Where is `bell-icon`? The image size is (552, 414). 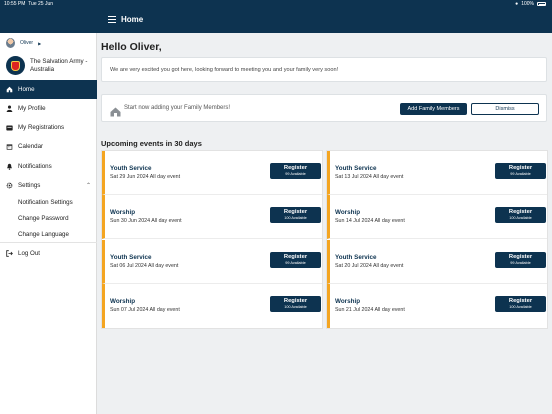 bell-icon is located at coordinates (9, 166).